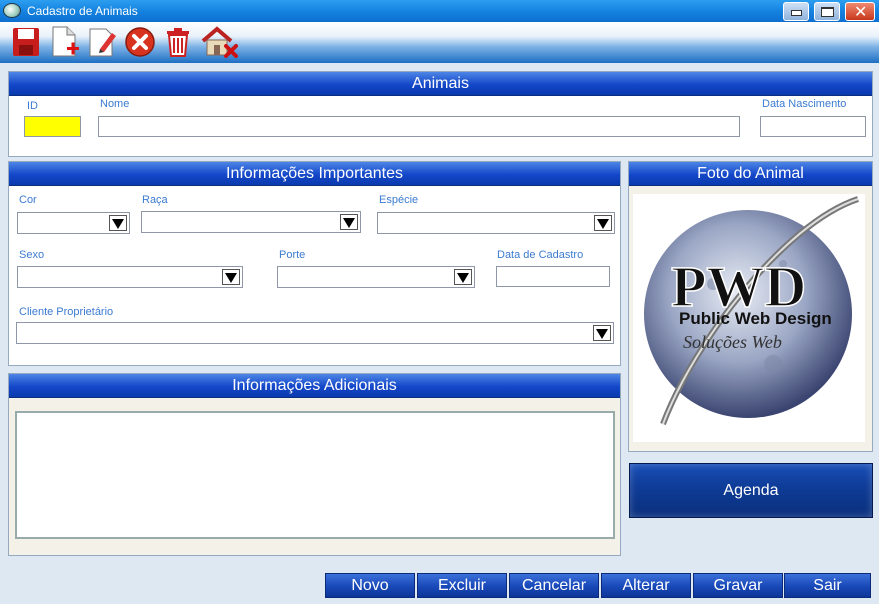 This screenshot has height=604, width=879. Describe the element at coordinates (732, 342) in the screenshot. I see `logo-script-text: Soluções Web` at that location.